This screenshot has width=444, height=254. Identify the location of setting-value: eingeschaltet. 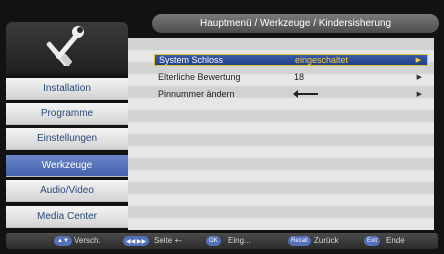
(322, 60).